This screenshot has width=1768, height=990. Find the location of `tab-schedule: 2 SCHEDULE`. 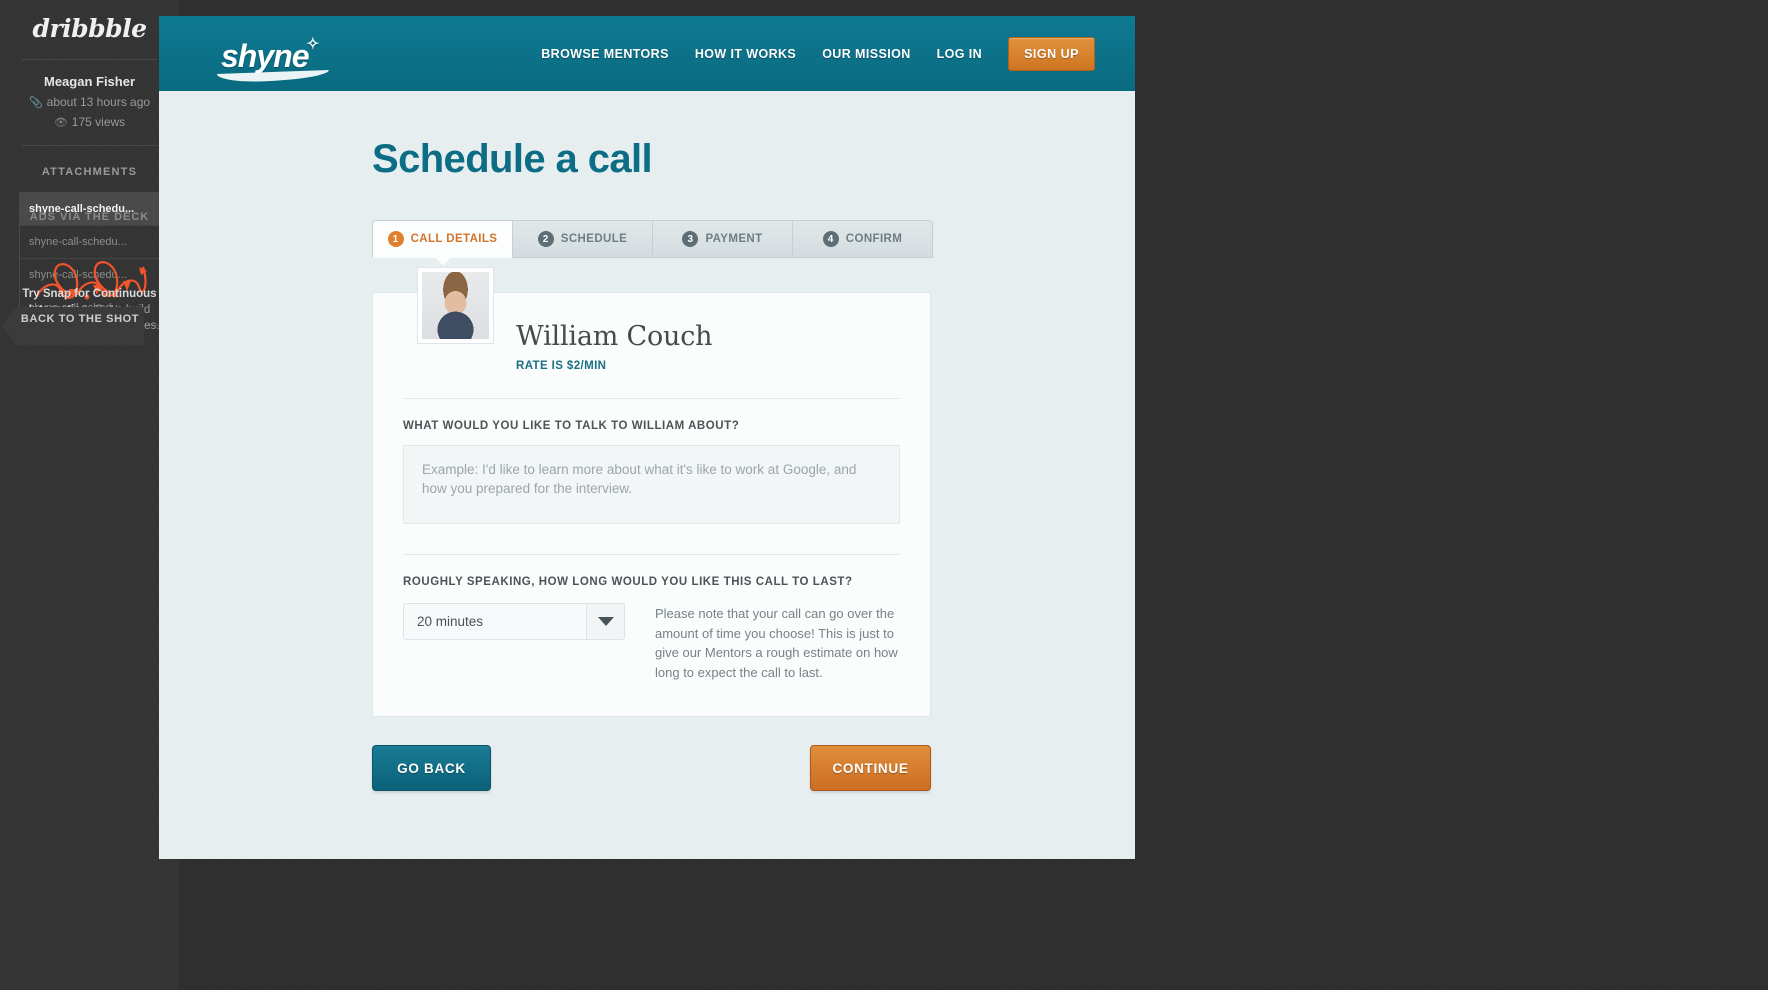

tab-schedule: 2 SCHEDULE is located at coordinates (582, 239).